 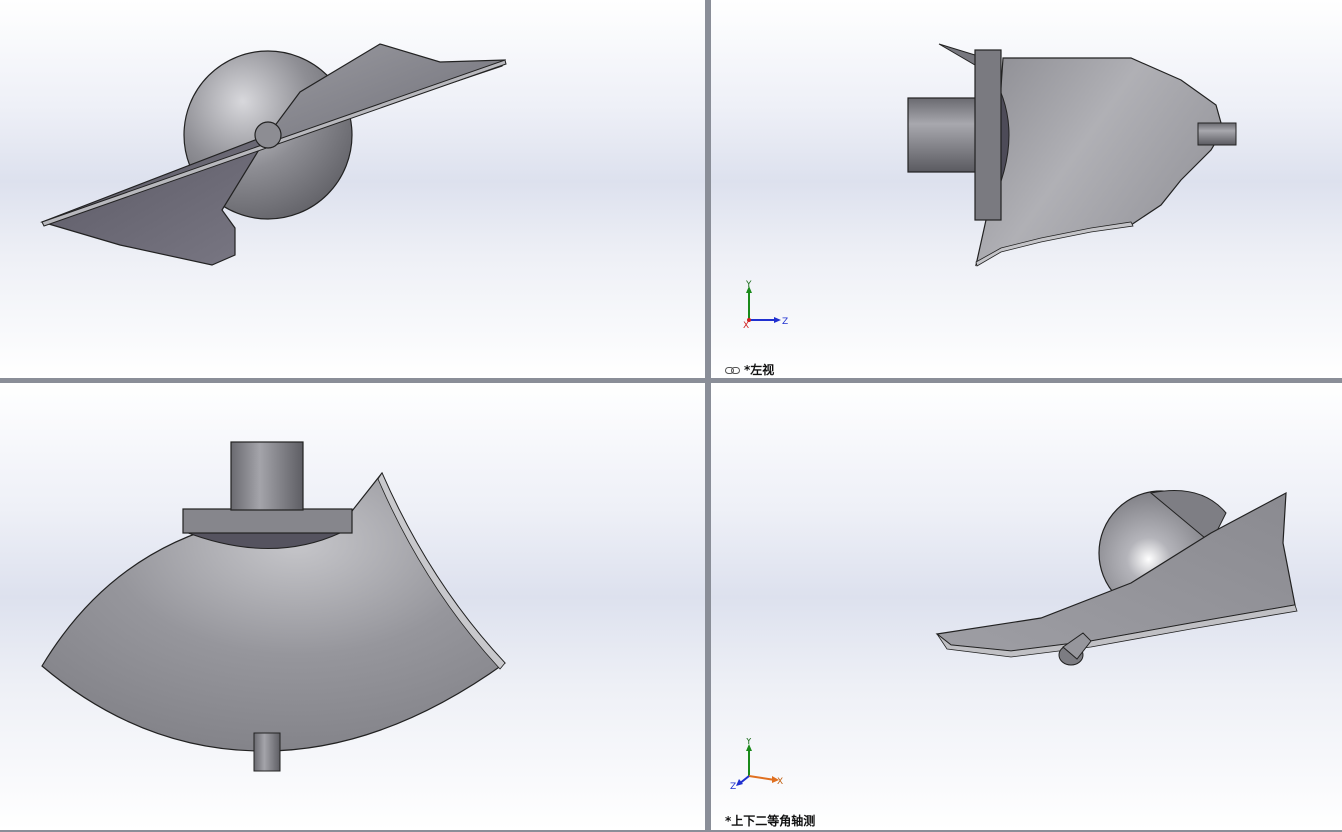 I want to click on view-name-text: *上下二等角轴测, so click(x=770, y=821).